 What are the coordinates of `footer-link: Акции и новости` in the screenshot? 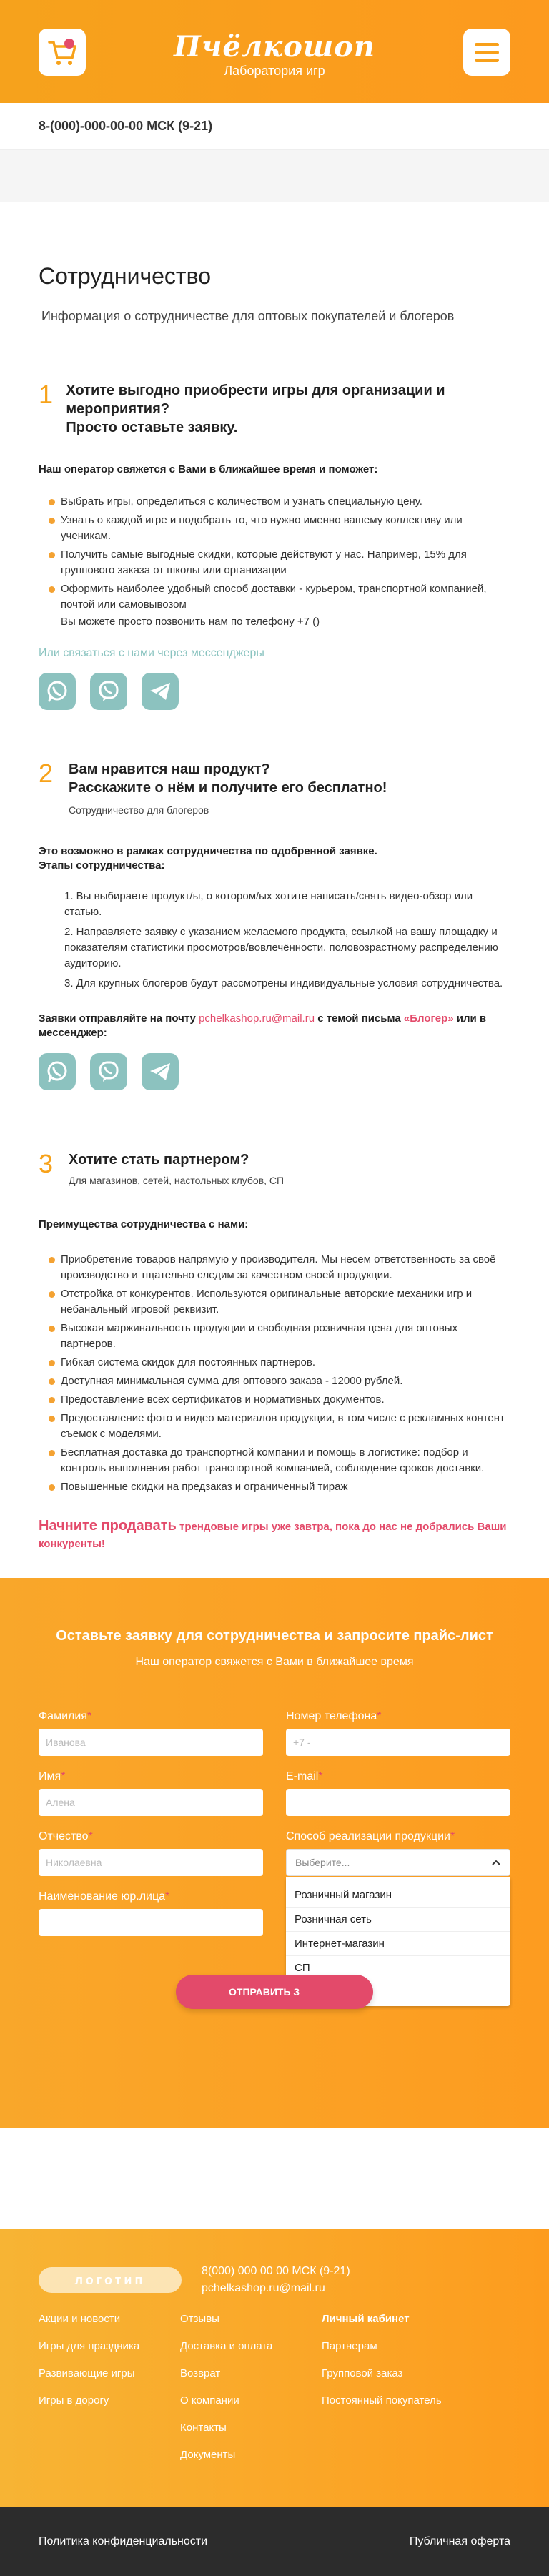 It's located at (109, 2319).